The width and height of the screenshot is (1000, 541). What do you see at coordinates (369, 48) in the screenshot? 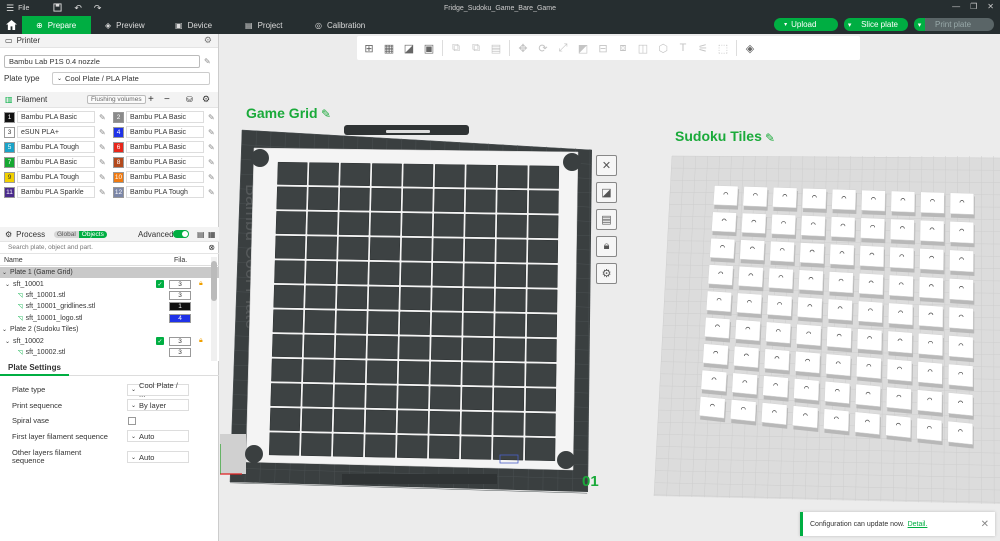
I see `add-object-icon: ⊞` at bounding box center [369, 48].